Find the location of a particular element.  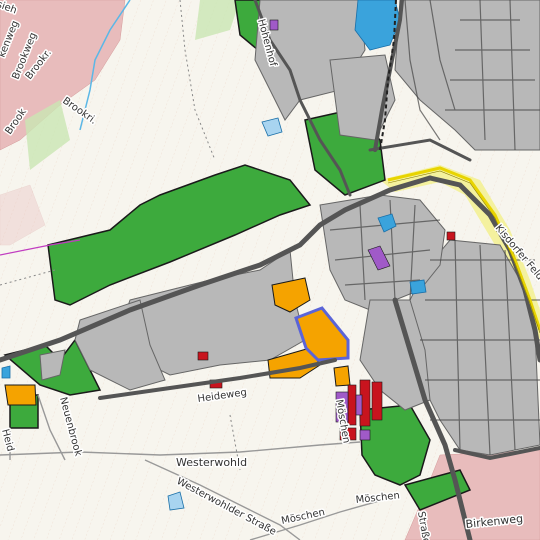

pond-small-east is located at coordinates (418, 287).